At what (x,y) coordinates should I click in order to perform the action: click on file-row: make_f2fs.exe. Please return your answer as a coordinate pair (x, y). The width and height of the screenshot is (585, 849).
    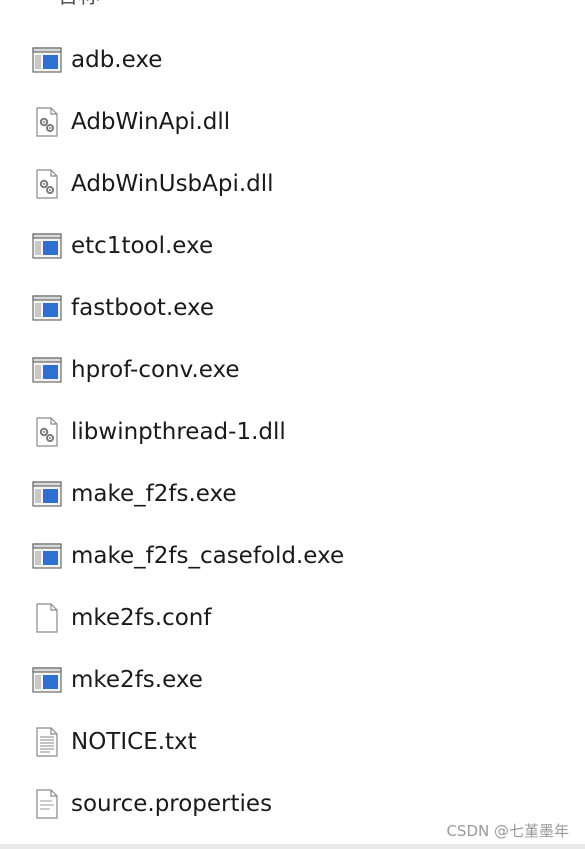
    Looking at the image, I should click on (292, 494).